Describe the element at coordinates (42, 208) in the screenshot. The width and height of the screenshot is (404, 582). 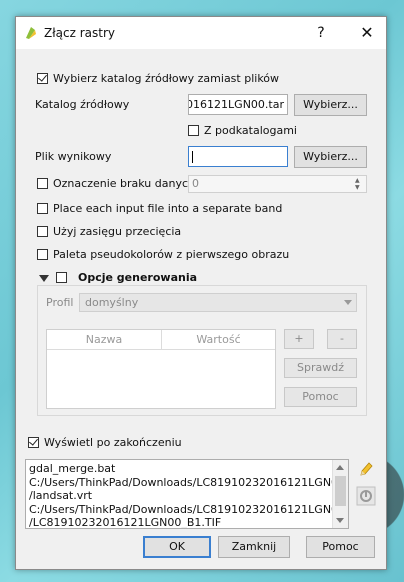
I see `separate-band-checkbox` at that location.